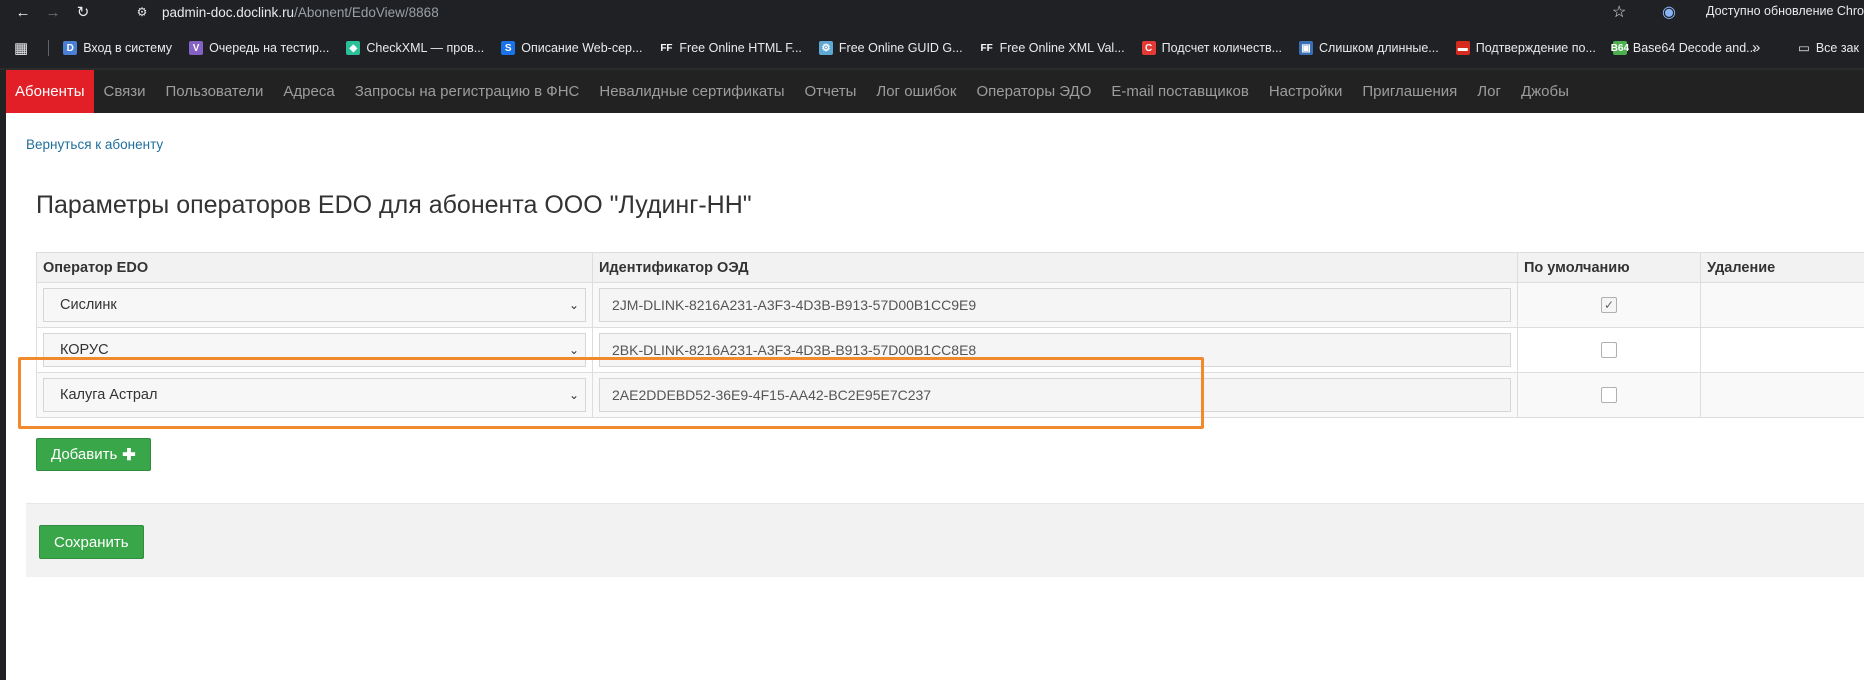 This screenshot has width=1864, height=680. Describe the element at coordinates (125, 91) in the screenshot. I see `nav-item: Связи` at that location.